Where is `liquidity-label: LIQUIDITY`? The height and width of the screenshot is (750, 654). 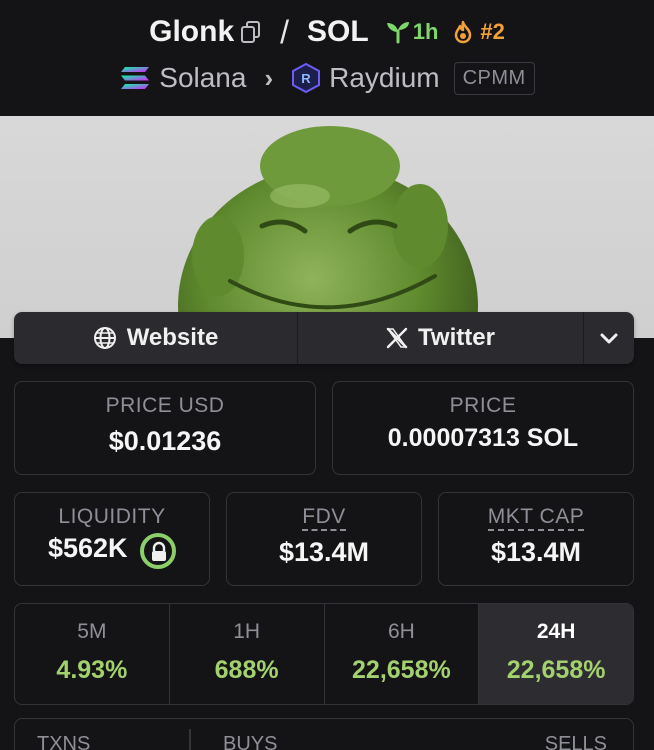
liquidity-label: LIQUIDITY is located at coordinates (112, 516).